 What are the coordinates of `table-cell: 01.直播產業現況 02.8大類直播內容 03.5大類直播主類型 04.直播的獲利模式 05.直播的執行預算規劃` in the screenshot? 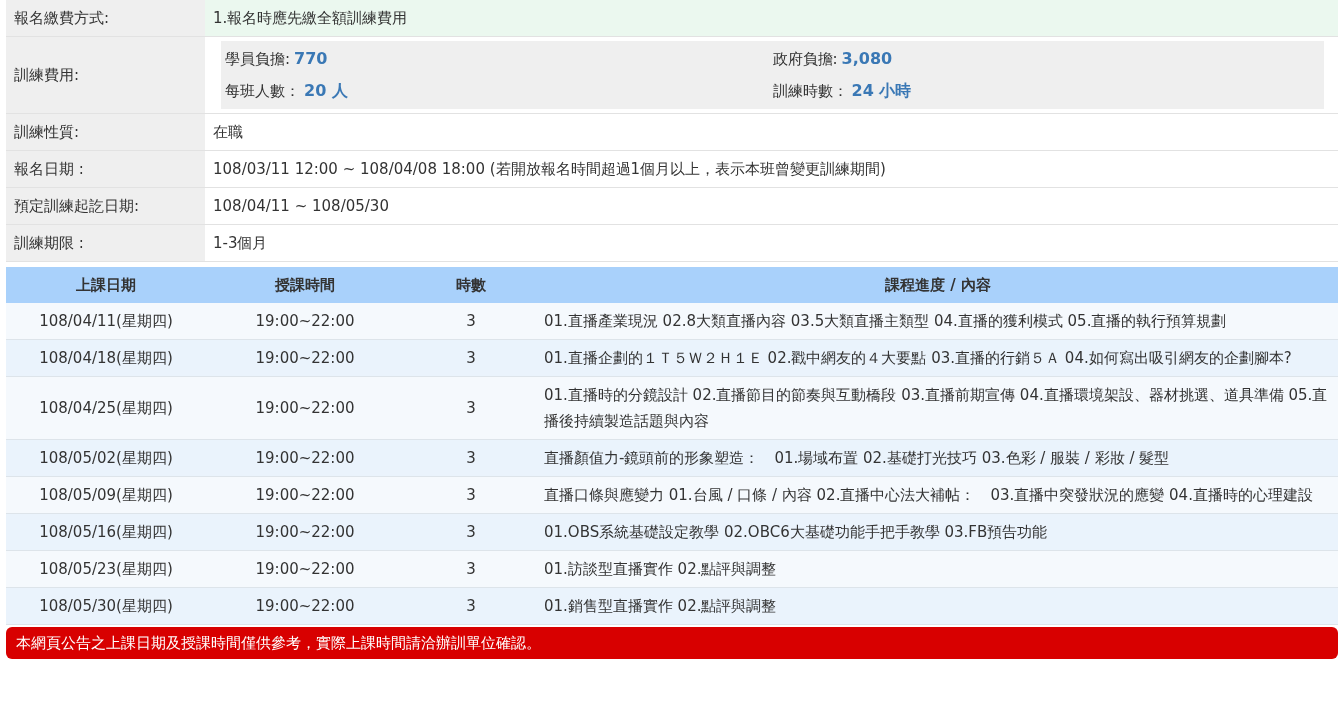 It's located at (938, 321).